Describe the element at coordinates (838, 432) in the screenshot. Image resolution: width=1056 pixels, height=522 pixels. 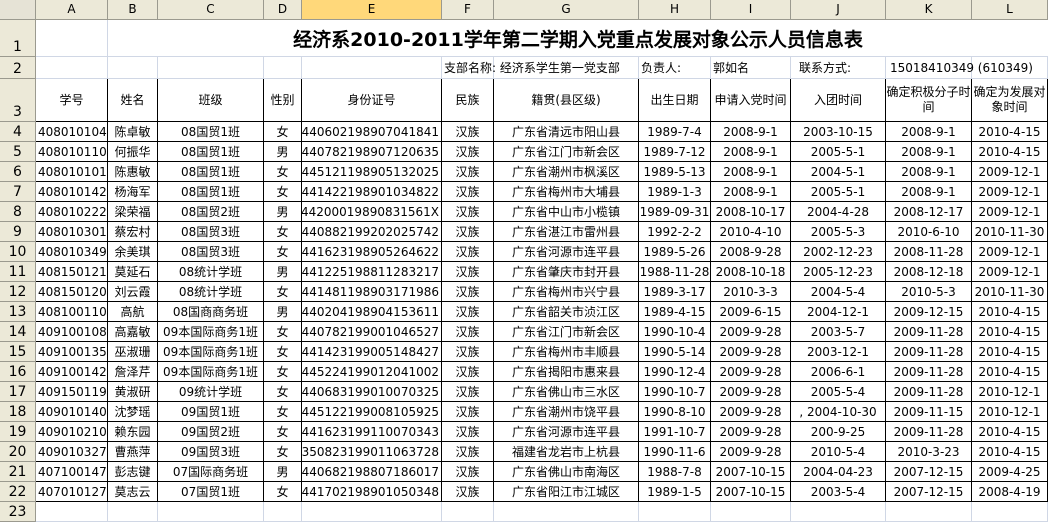
I see `table-cell: 200-9-25` at that location.